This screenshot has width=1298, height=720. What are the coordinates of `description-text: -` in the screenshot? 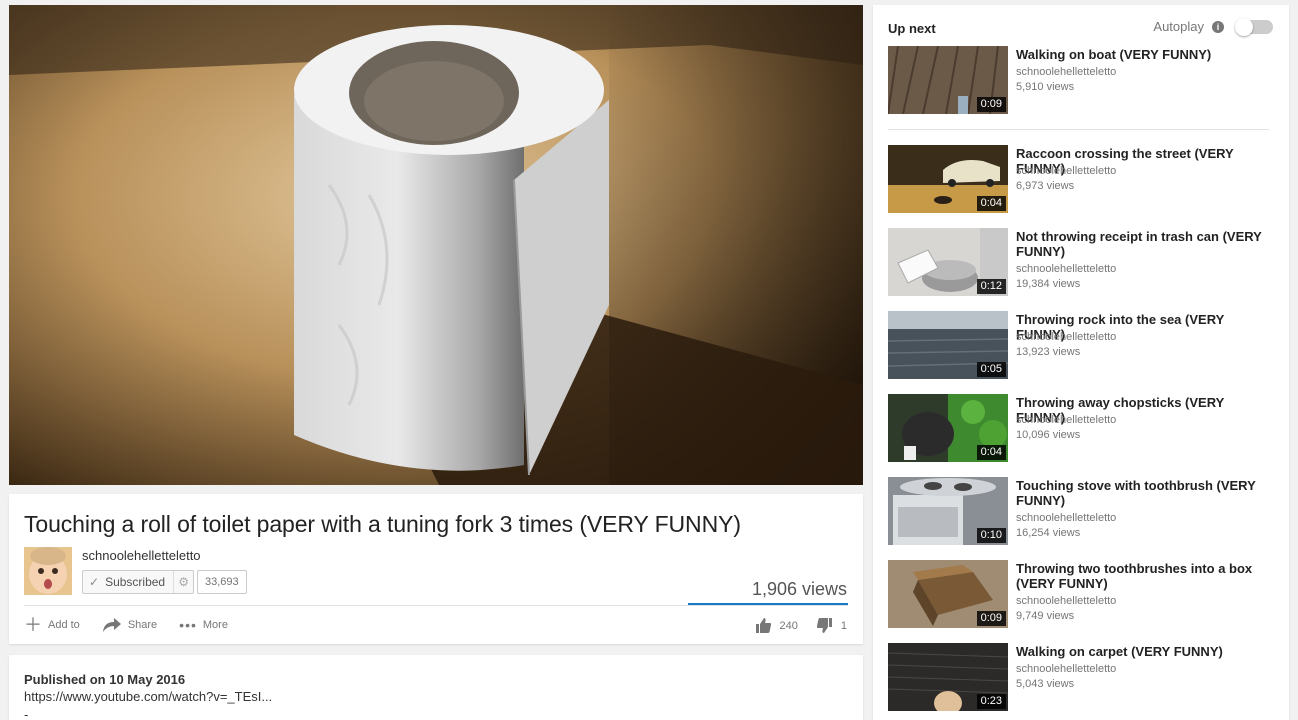 It's located at (26, 713).